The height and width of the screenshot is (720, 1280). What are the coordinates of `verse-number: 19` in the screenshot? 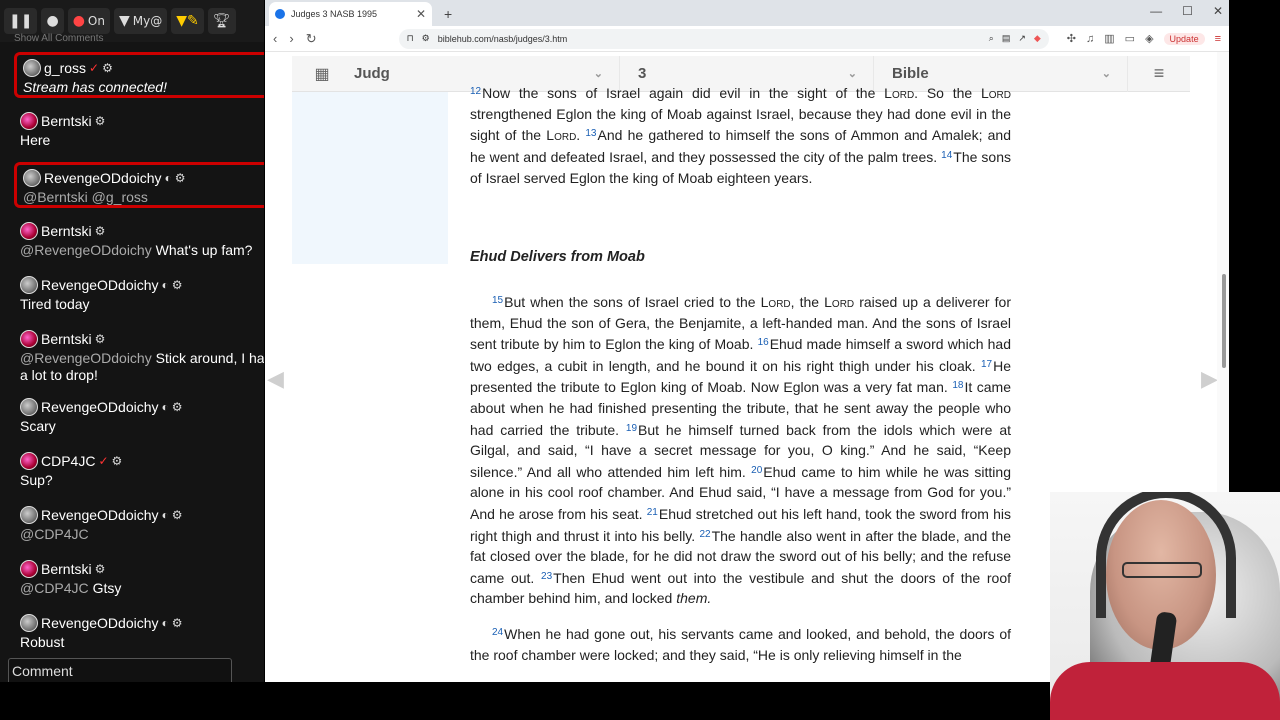 It's located at (631, 428).